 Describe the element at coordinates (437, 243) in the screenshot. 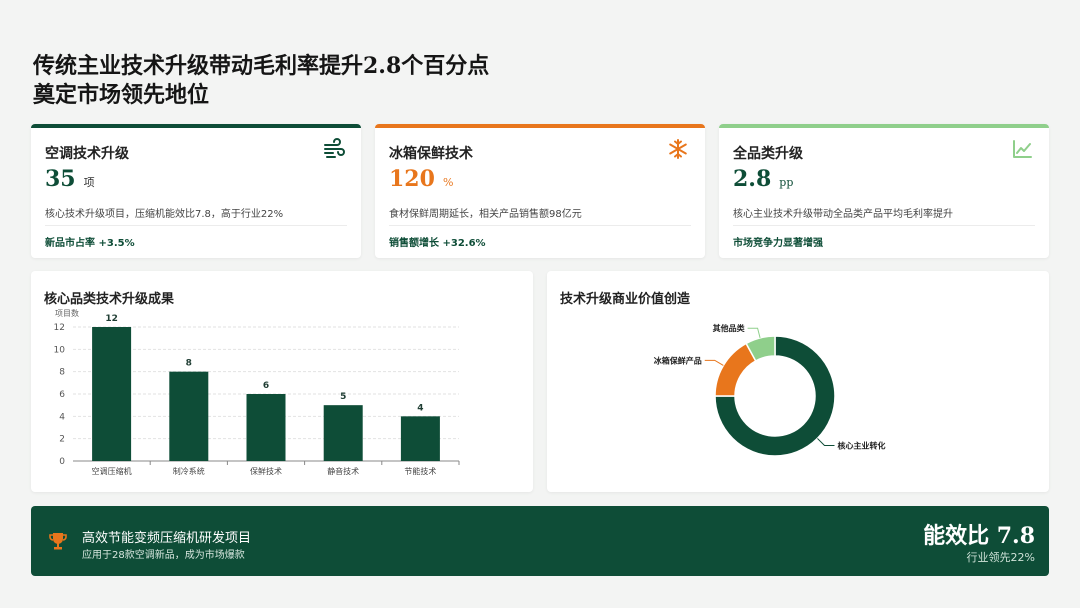

I see `card-foot: 销售额增长 +32.6%` at that location.